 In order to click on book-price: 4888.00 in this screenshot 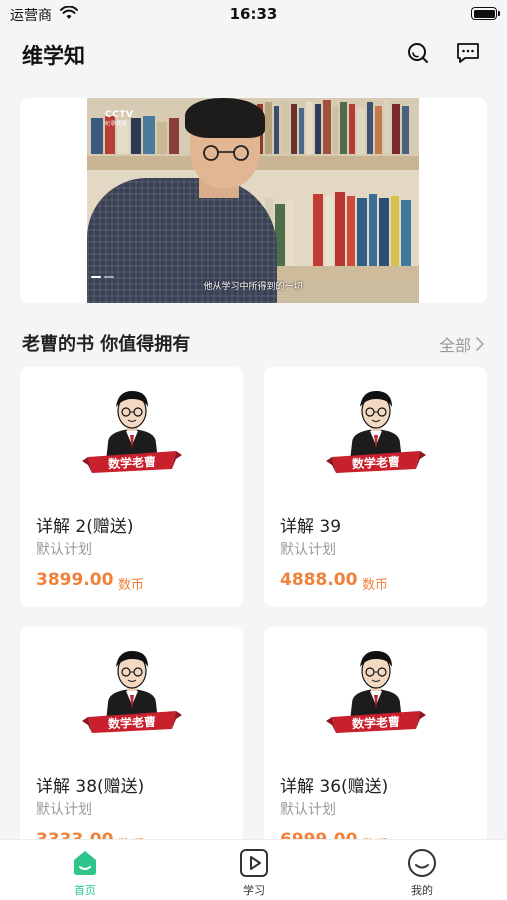, I will do `click(319, 580)`.